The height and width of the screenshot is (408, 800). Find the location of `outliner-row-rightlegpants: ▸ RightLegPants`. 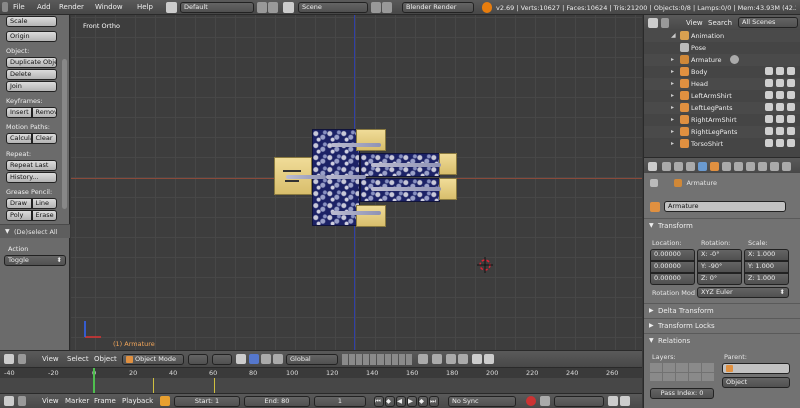

outliner-row-rightlegpants: ▸ RightLegPants is located at coordinates (722, 132).